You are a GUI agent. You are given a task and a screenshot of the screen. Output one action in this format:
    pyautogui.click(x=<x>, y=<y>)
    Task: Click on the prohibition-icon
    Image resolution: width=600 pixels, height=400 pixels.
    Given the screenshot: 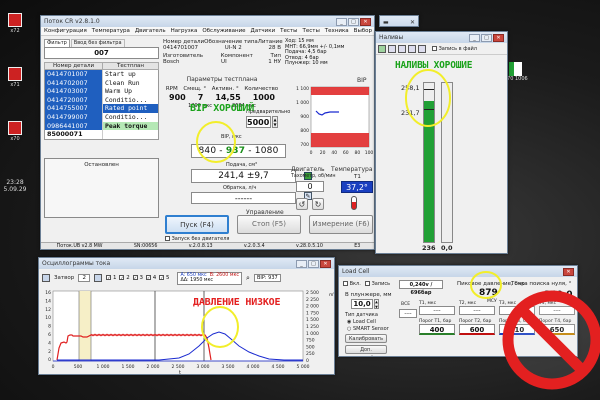 What is the action you would take?
    pyautogui.click(x=551, y=340)
    